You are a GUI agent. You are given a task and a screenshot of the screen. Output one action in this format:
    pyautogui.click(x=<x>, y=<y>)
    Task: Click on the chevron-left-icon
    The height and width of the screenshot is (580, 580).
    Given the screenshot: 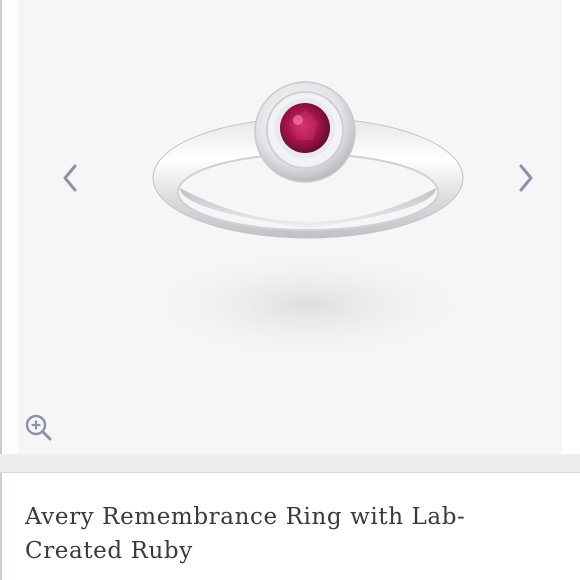 What is the action you would take?
    pyautogui.click(x=71, y=178)
    